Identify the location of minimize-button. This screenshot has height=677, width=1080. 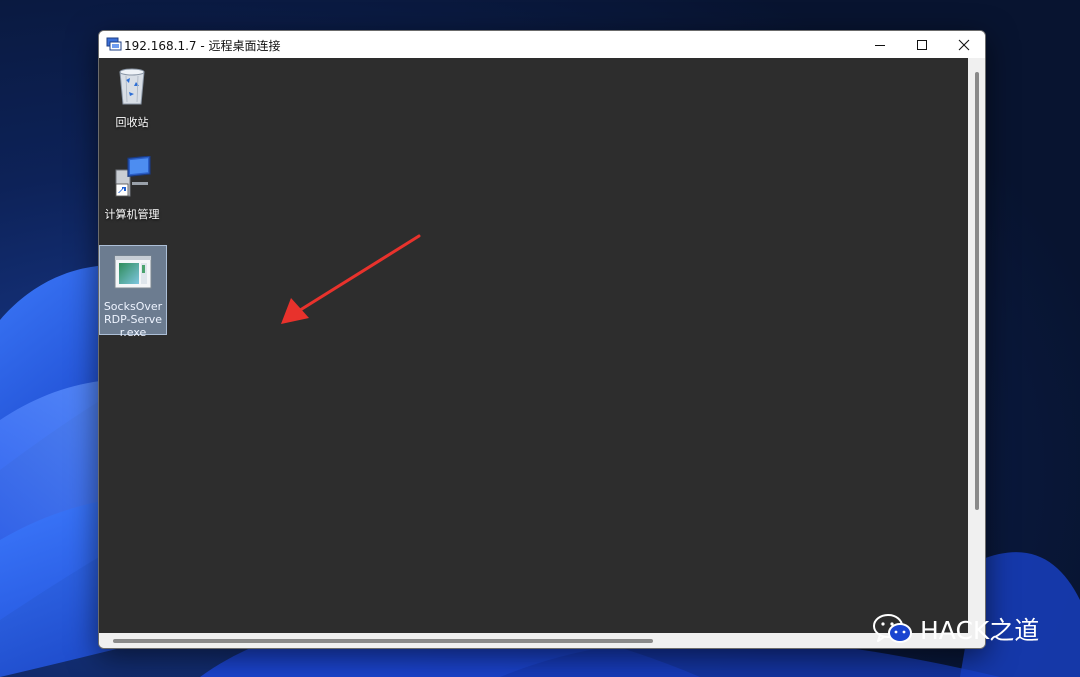
(880, 44).